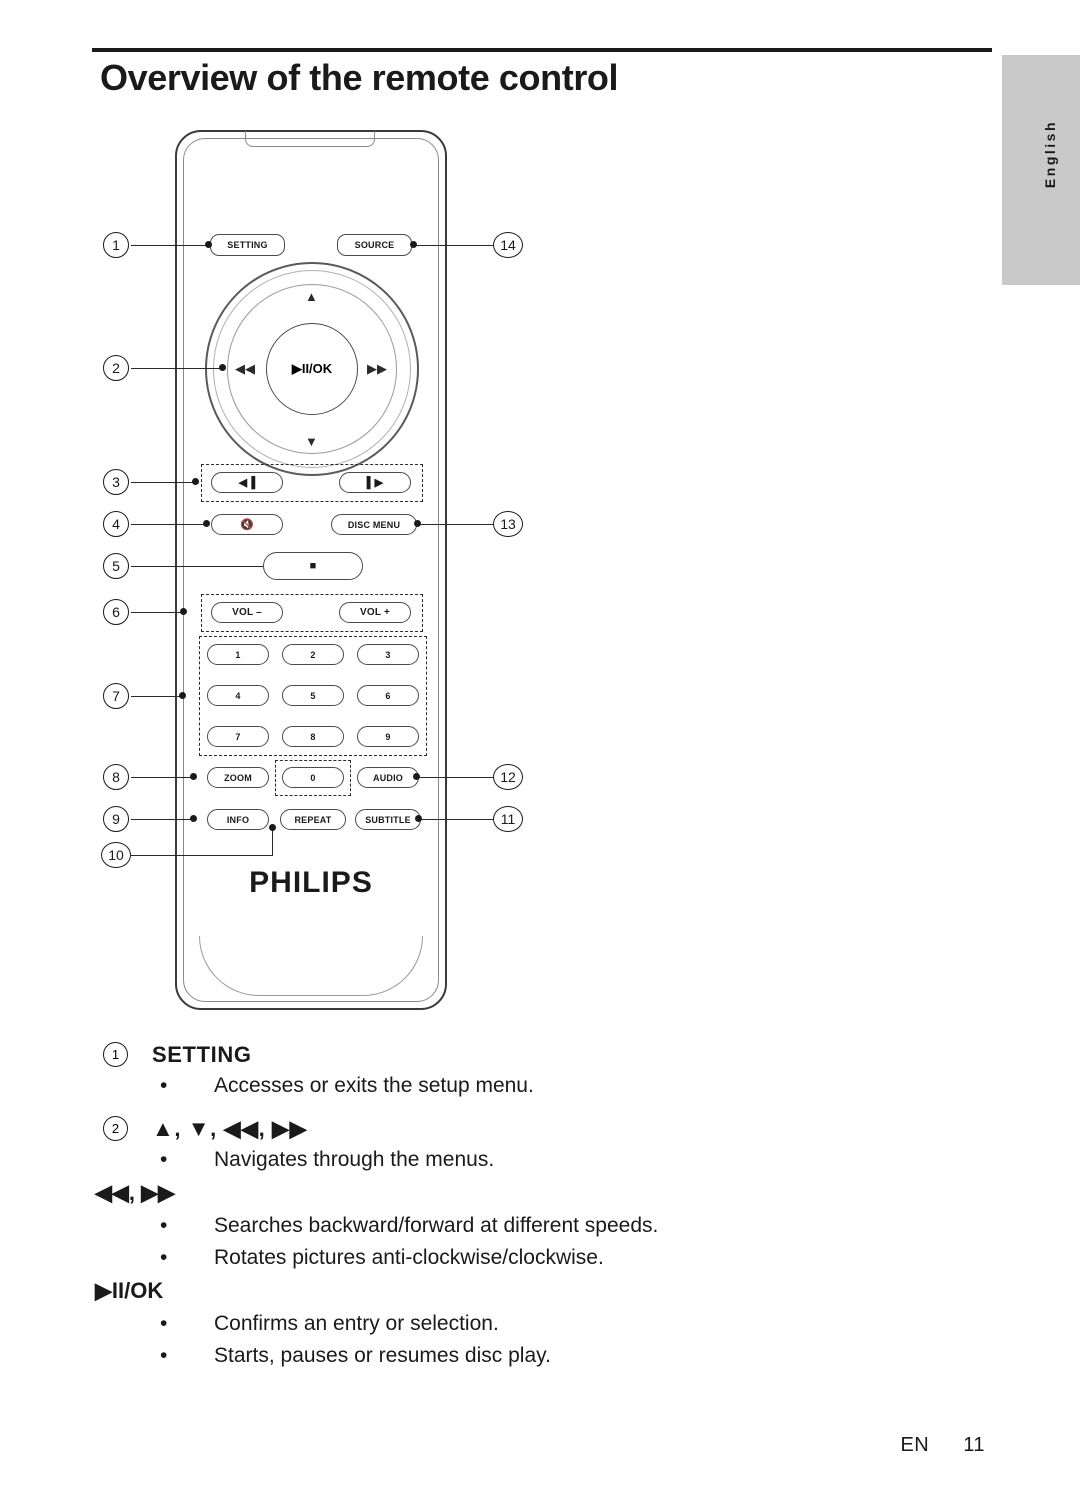 Image resolution: width=1080 pixels, height=1499 pixels. I want to click on description-bullet: • Starts, pauses or resumes disc play., so click(563, 1356).